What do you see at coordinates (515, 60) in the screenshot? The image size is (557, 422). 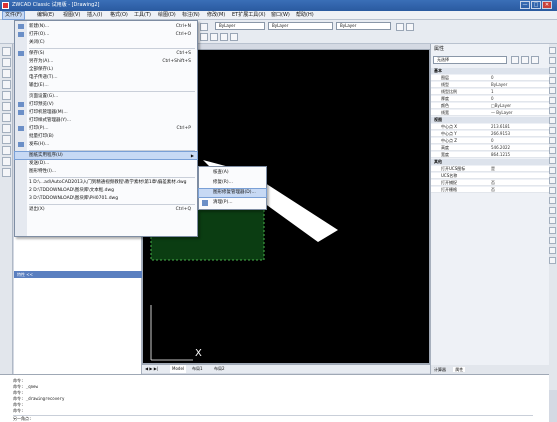 I see `toggle-pickadd-icon` at bounding box center [515, 60].